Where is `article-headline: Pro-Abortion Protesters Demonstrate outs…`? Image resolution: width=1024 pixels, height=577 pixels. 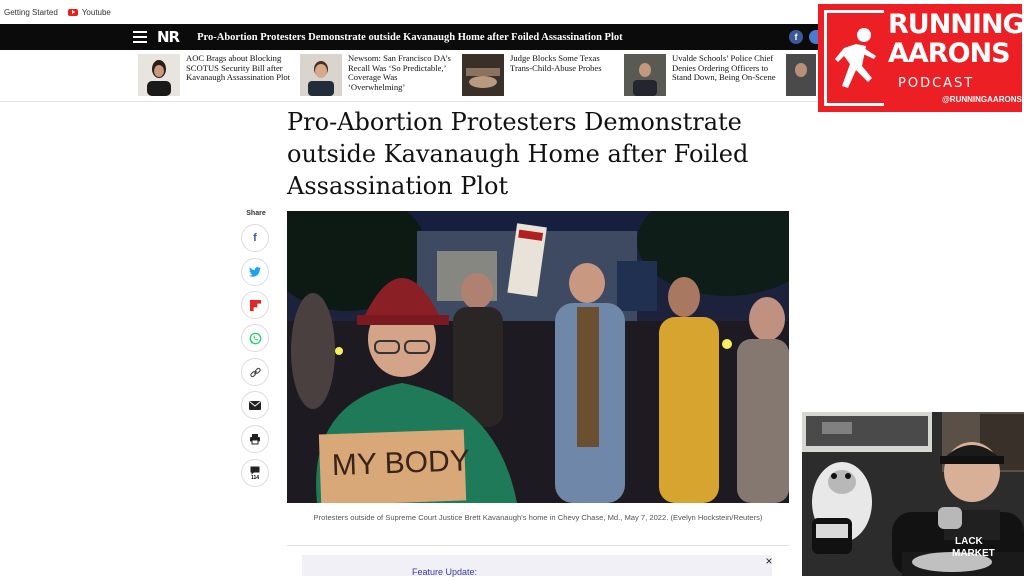
article-headline: Pro-Abortion Protesters Demonstrate outs… is located at coordinates (518, 154).